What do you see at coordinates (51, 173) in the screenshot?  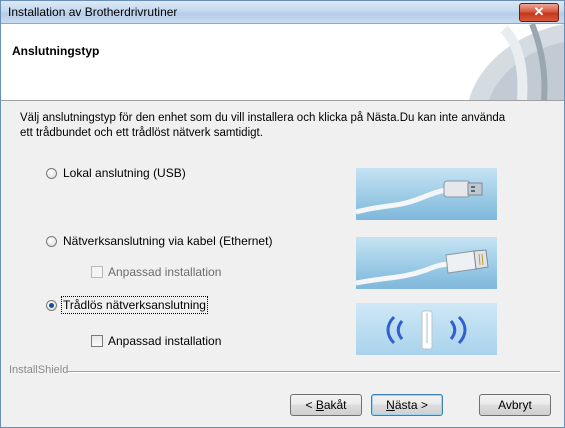 I see `radio-button-usb` at bounding box center [51, 173].